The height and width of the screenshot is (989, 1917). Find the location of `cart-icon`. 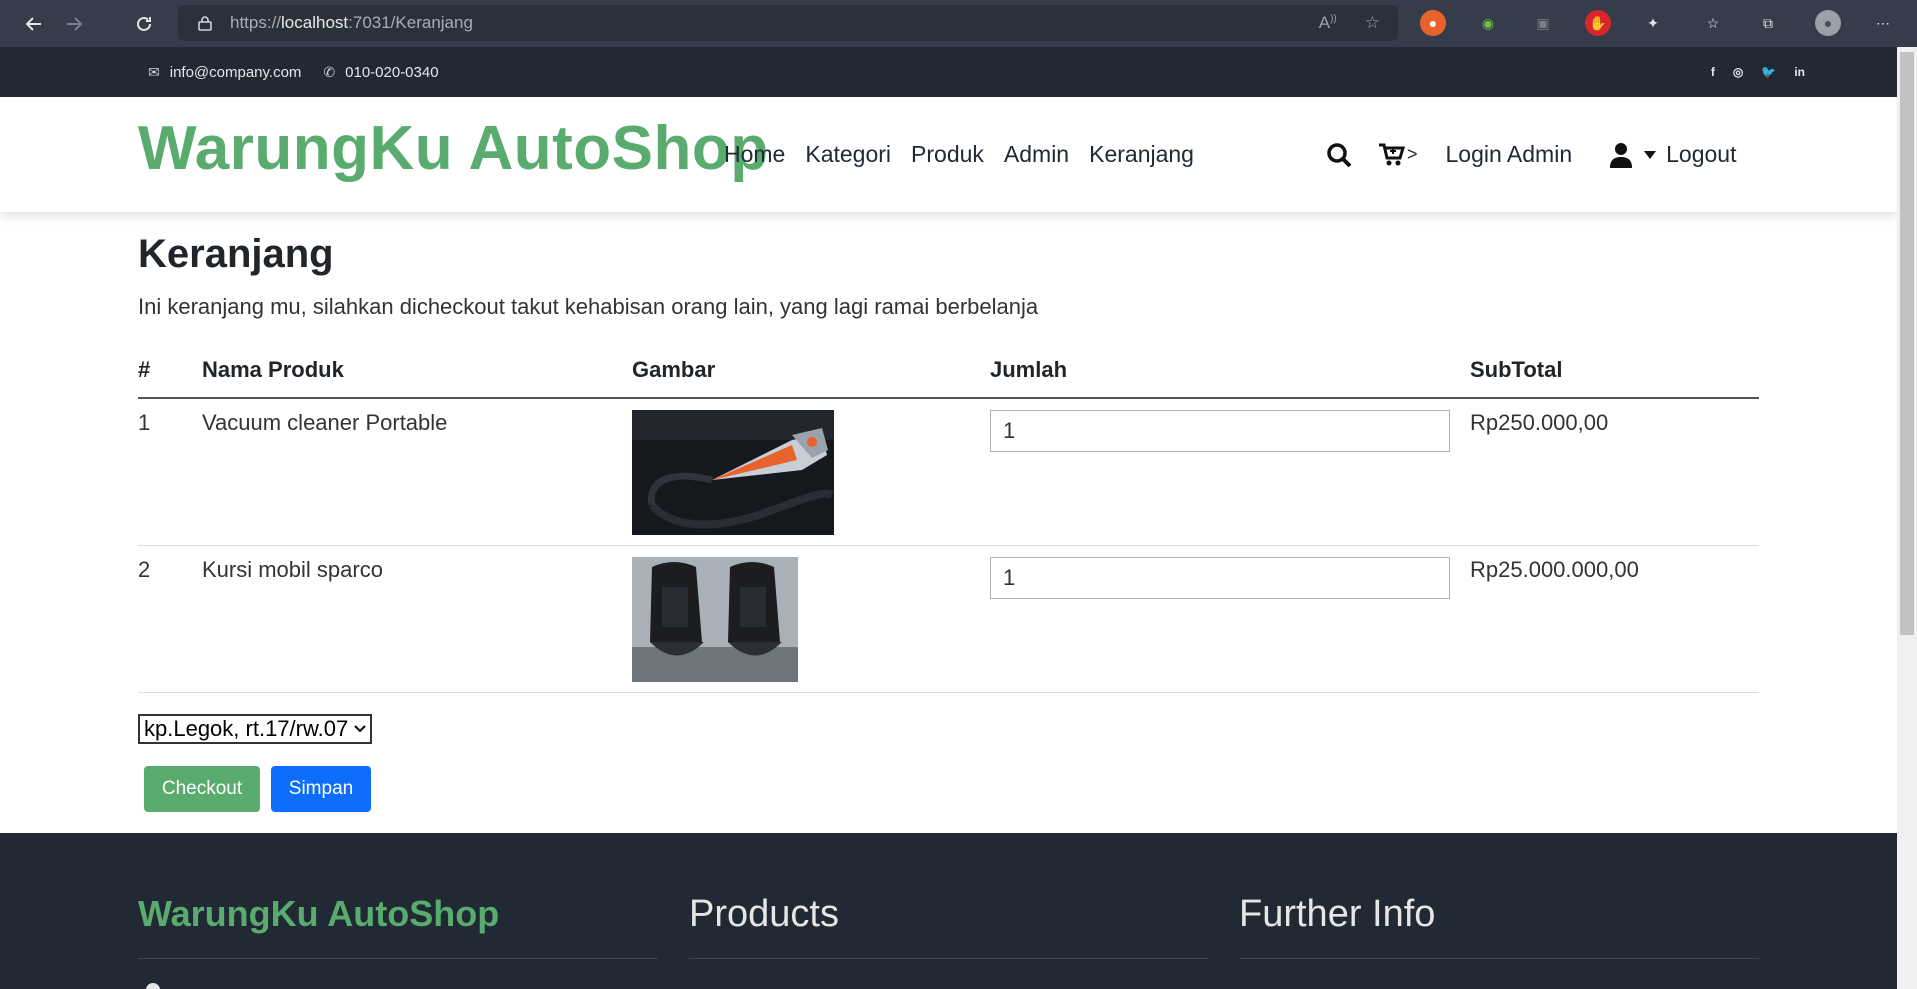

cart-icon is located at coordinates (1392, 154).